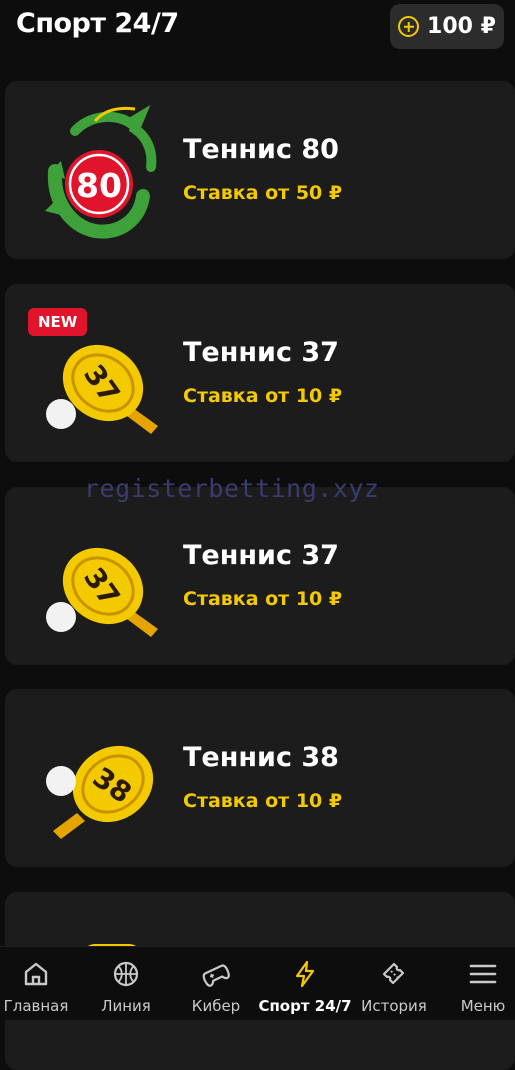  What do you see at coordinates (393, 973) in the screenshot?
I see `ticket-icon` at bounding box center [393, 973].